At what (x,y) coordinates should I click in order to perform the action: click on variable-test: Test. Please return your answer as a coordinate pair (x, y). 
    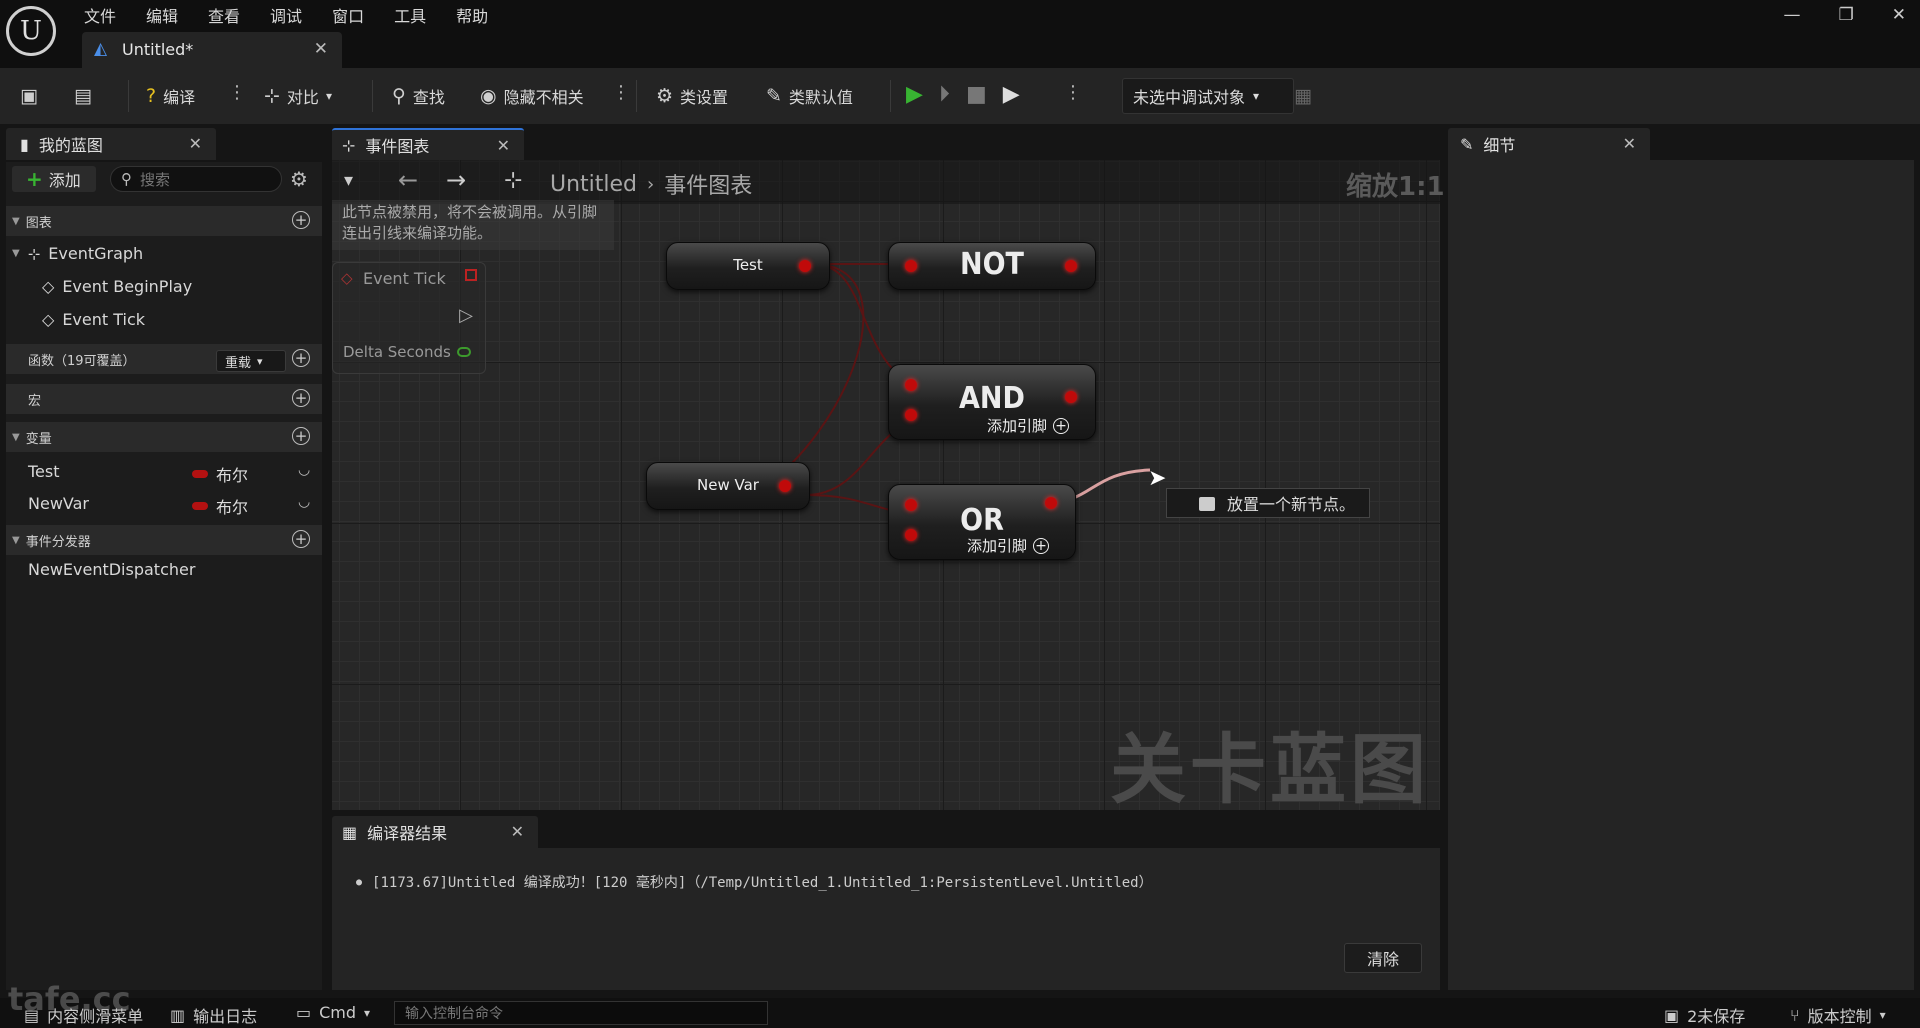
    Looking at the image, I should click on (44, 471).